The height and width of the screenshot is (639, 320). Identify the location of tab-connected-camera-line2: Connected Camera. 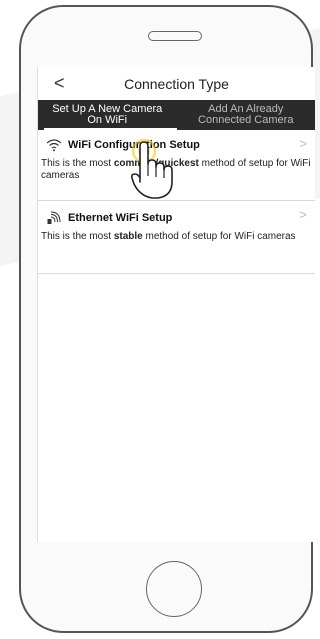
(246, 120).